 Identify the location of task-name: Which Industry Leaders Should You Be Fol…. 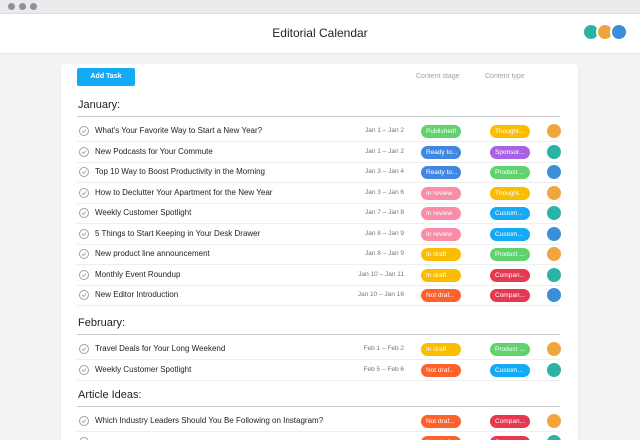
(209, 420).